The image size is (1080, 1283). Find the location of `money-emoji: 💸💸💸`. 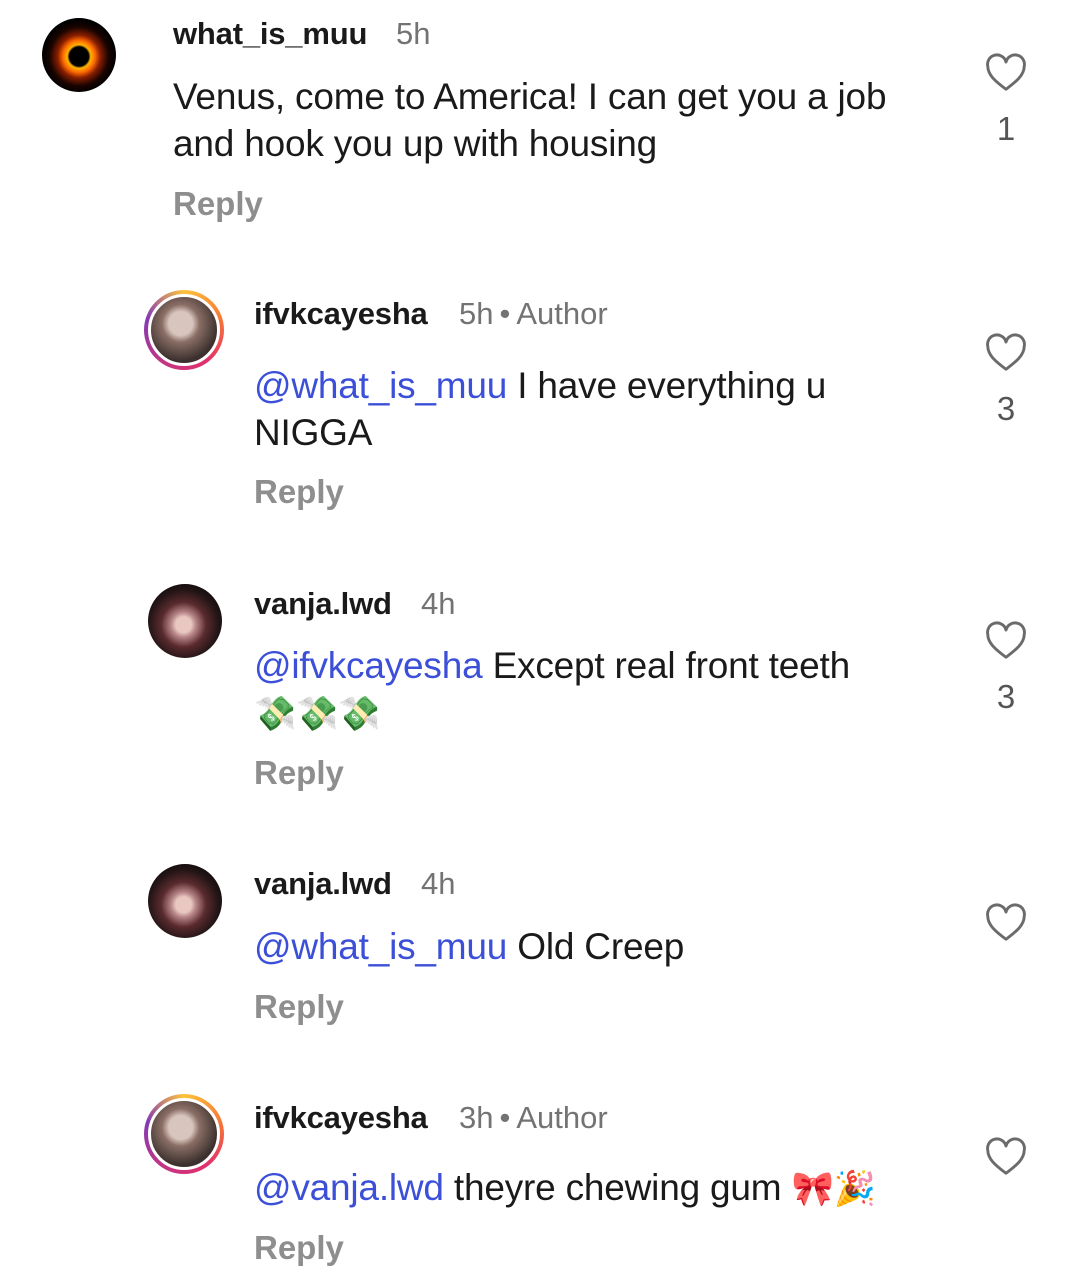

money-emoji: 💸💸💸 is located at coordinates (317, 714).